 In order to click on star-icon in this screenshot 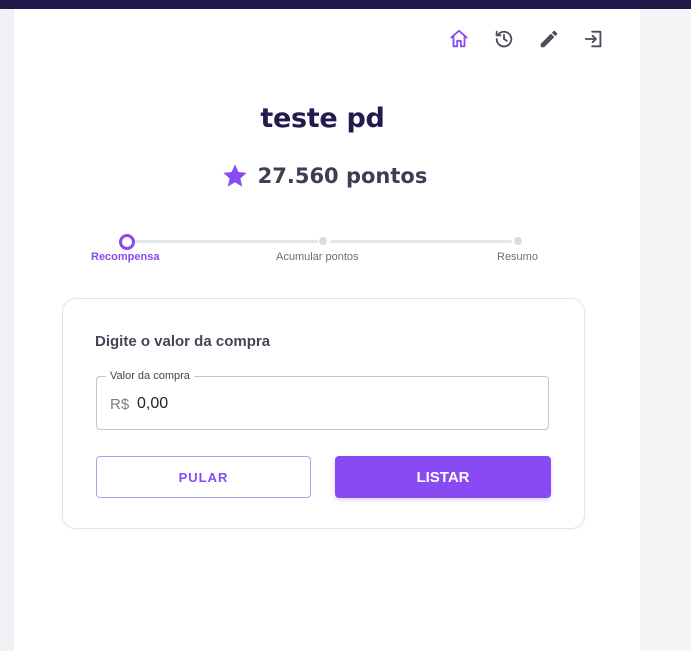, I will do `click(234, 175)`.